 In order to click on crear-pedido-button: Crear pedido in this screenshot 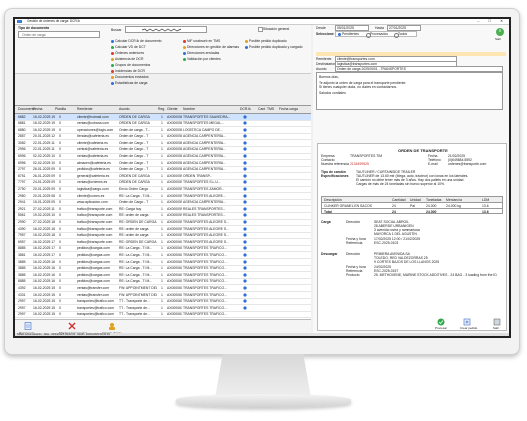, I will do `click(468, 324)`.